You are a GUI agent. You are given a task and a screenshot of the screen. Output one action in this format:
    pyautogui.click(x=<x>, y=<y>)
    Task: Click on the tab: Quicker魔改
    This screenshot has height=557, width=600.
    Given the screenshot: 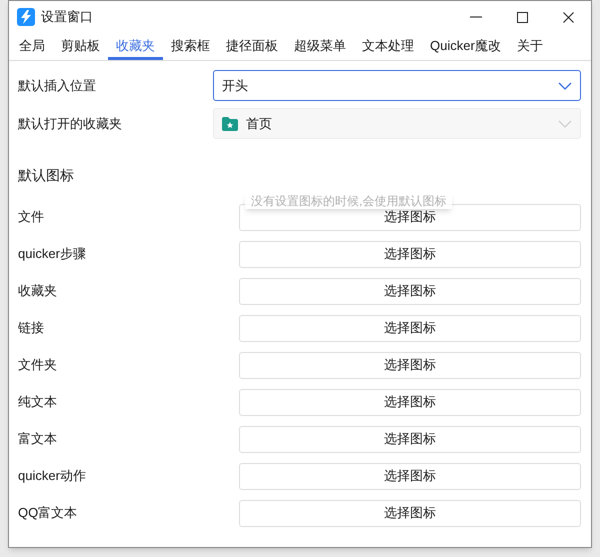 What is the action you would take?
    pyautogui.click(x=465, y=47)
    